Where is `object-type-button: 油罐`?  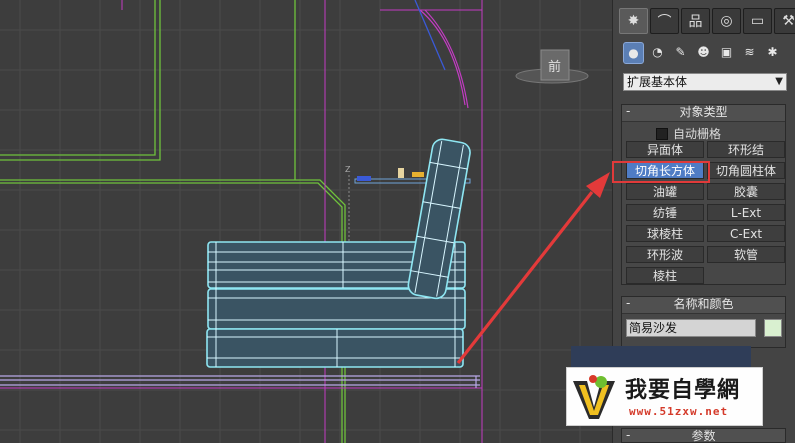
object-type-button: 油罐 is located at coordinates (665, 191).